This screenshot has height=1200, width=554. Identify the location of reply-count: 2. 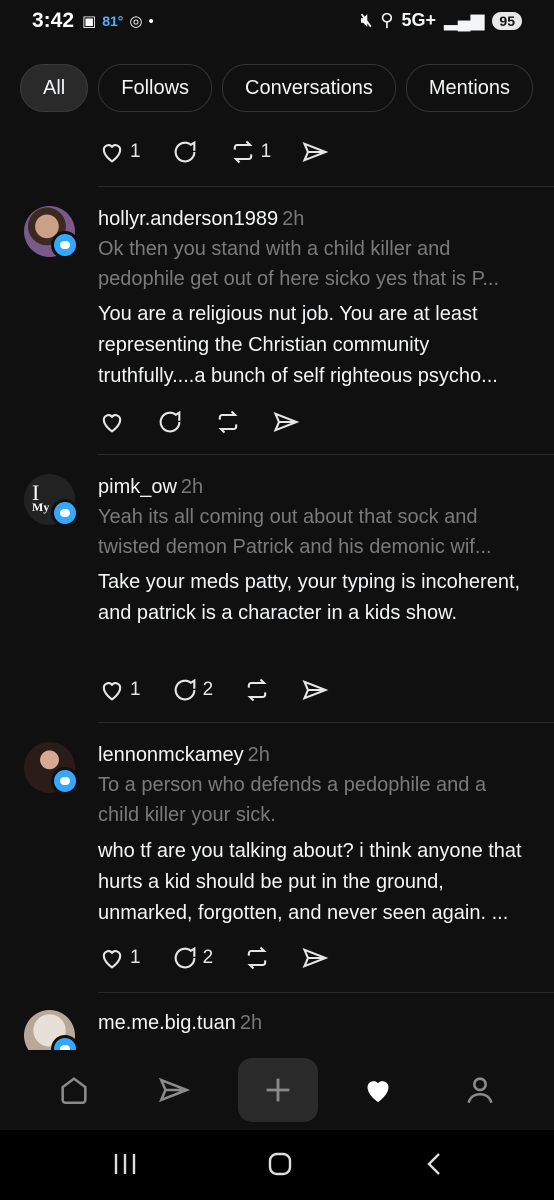
(208, 689).